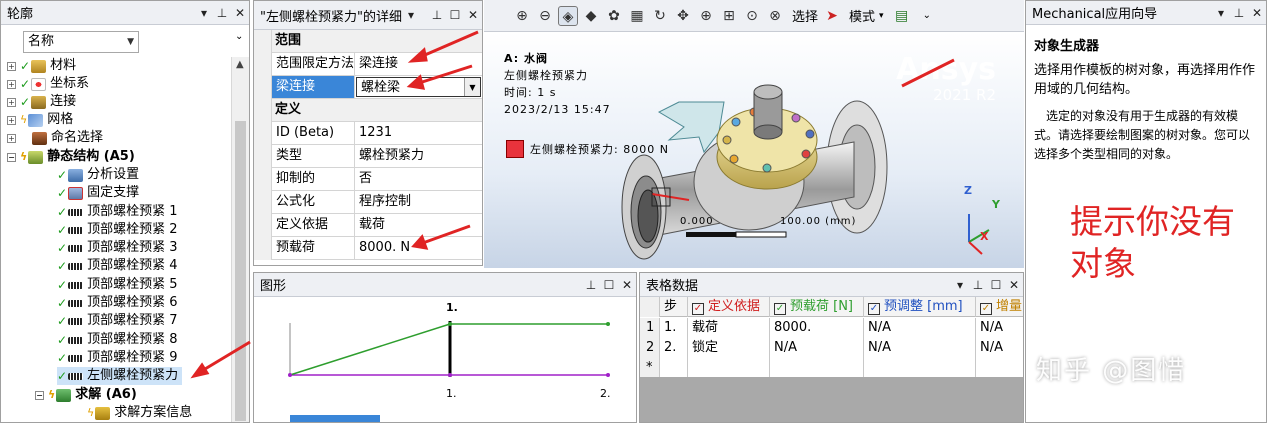  Describe the element at coordinates (117, 248) in the screenshot. I see `tree-item-top-bolt-3: ✓ 顶部螺栓预紧 3` at that location.